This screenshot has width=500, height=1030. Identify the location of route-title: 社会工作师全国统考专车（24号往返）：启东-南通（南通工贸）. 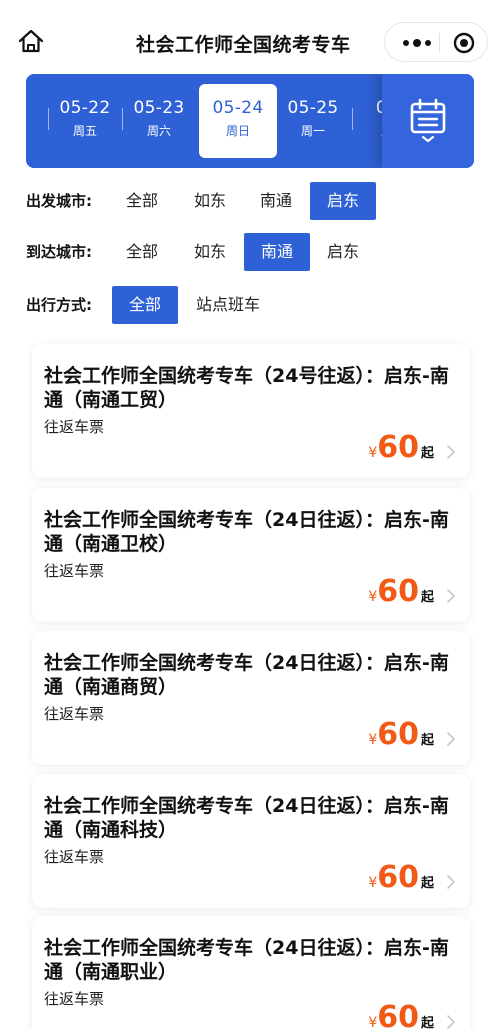
(246, 388).